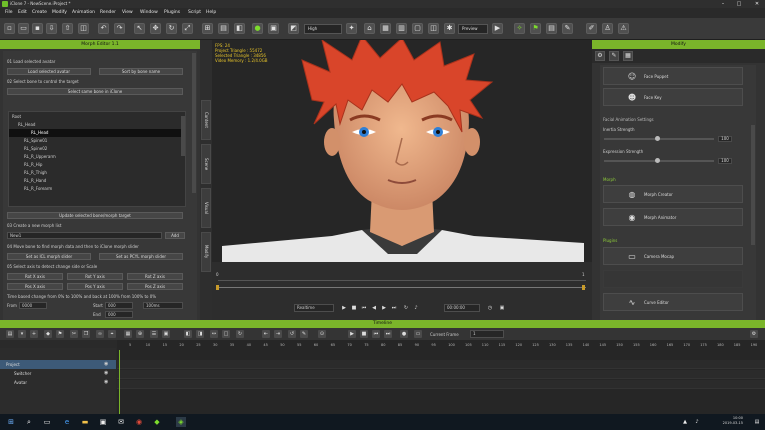  What do you see at coordinates (34, 334) in the screenshot?
I see `tl-add-icon: +` at bounding box center [34, 334].